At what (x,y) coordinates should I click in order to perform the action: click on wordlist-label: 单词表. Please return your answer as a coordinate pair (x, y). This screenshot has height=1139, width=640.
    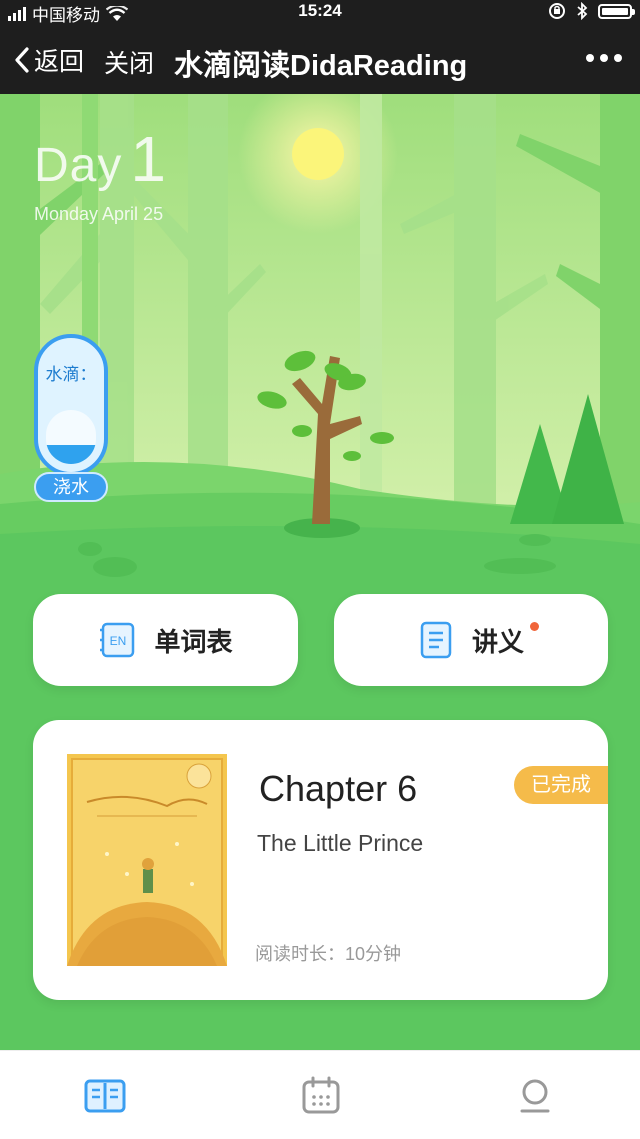
    Looking at the image, I should click on (193, 641).